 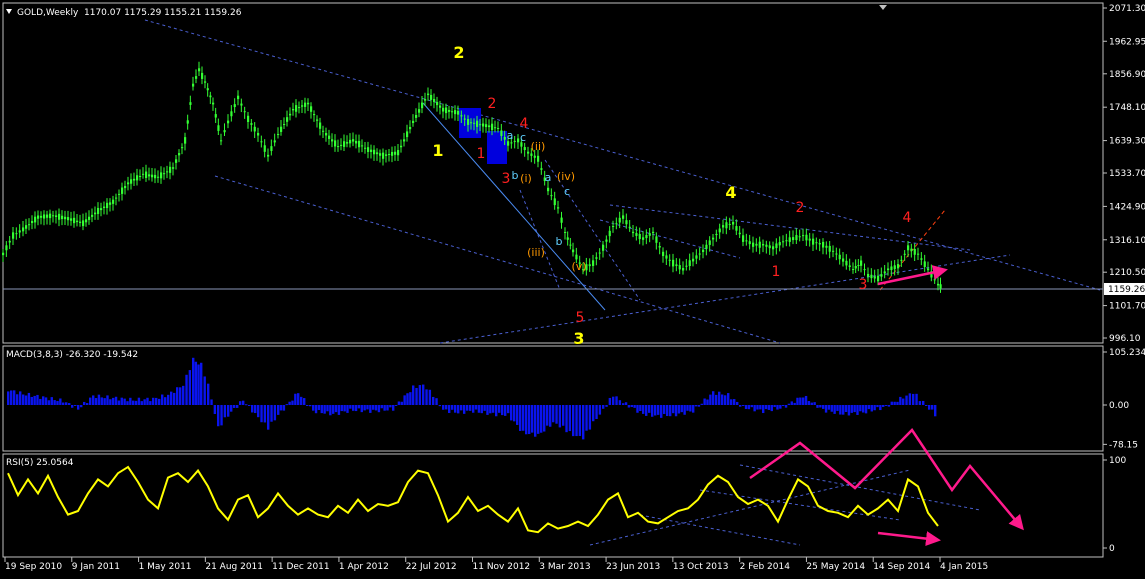 What do you see at coordinates (1127, 9) in the screenshot?
I see `price-tick-label: 2071.30` at bounding box center [1127, 9].